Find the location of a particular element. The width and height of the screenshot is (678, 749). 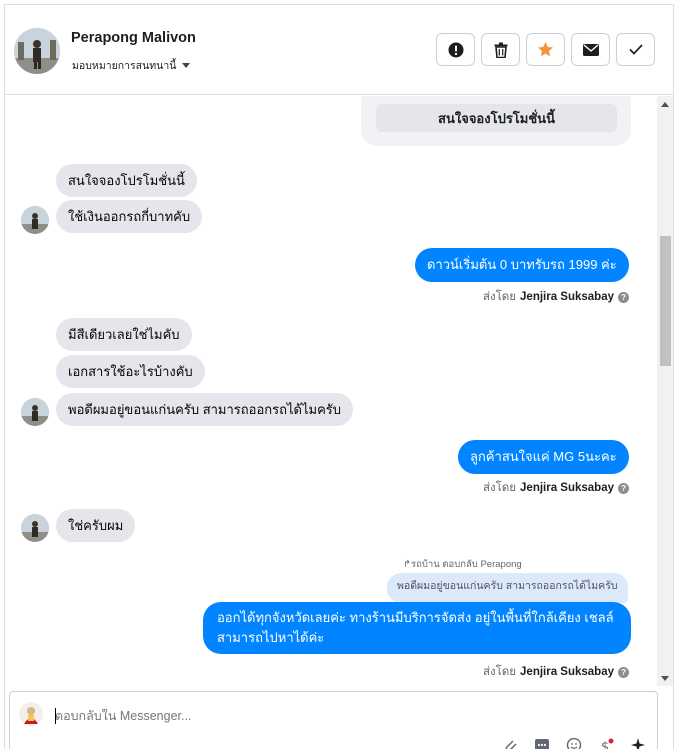

delete-button is located at coordinates (500, 49).